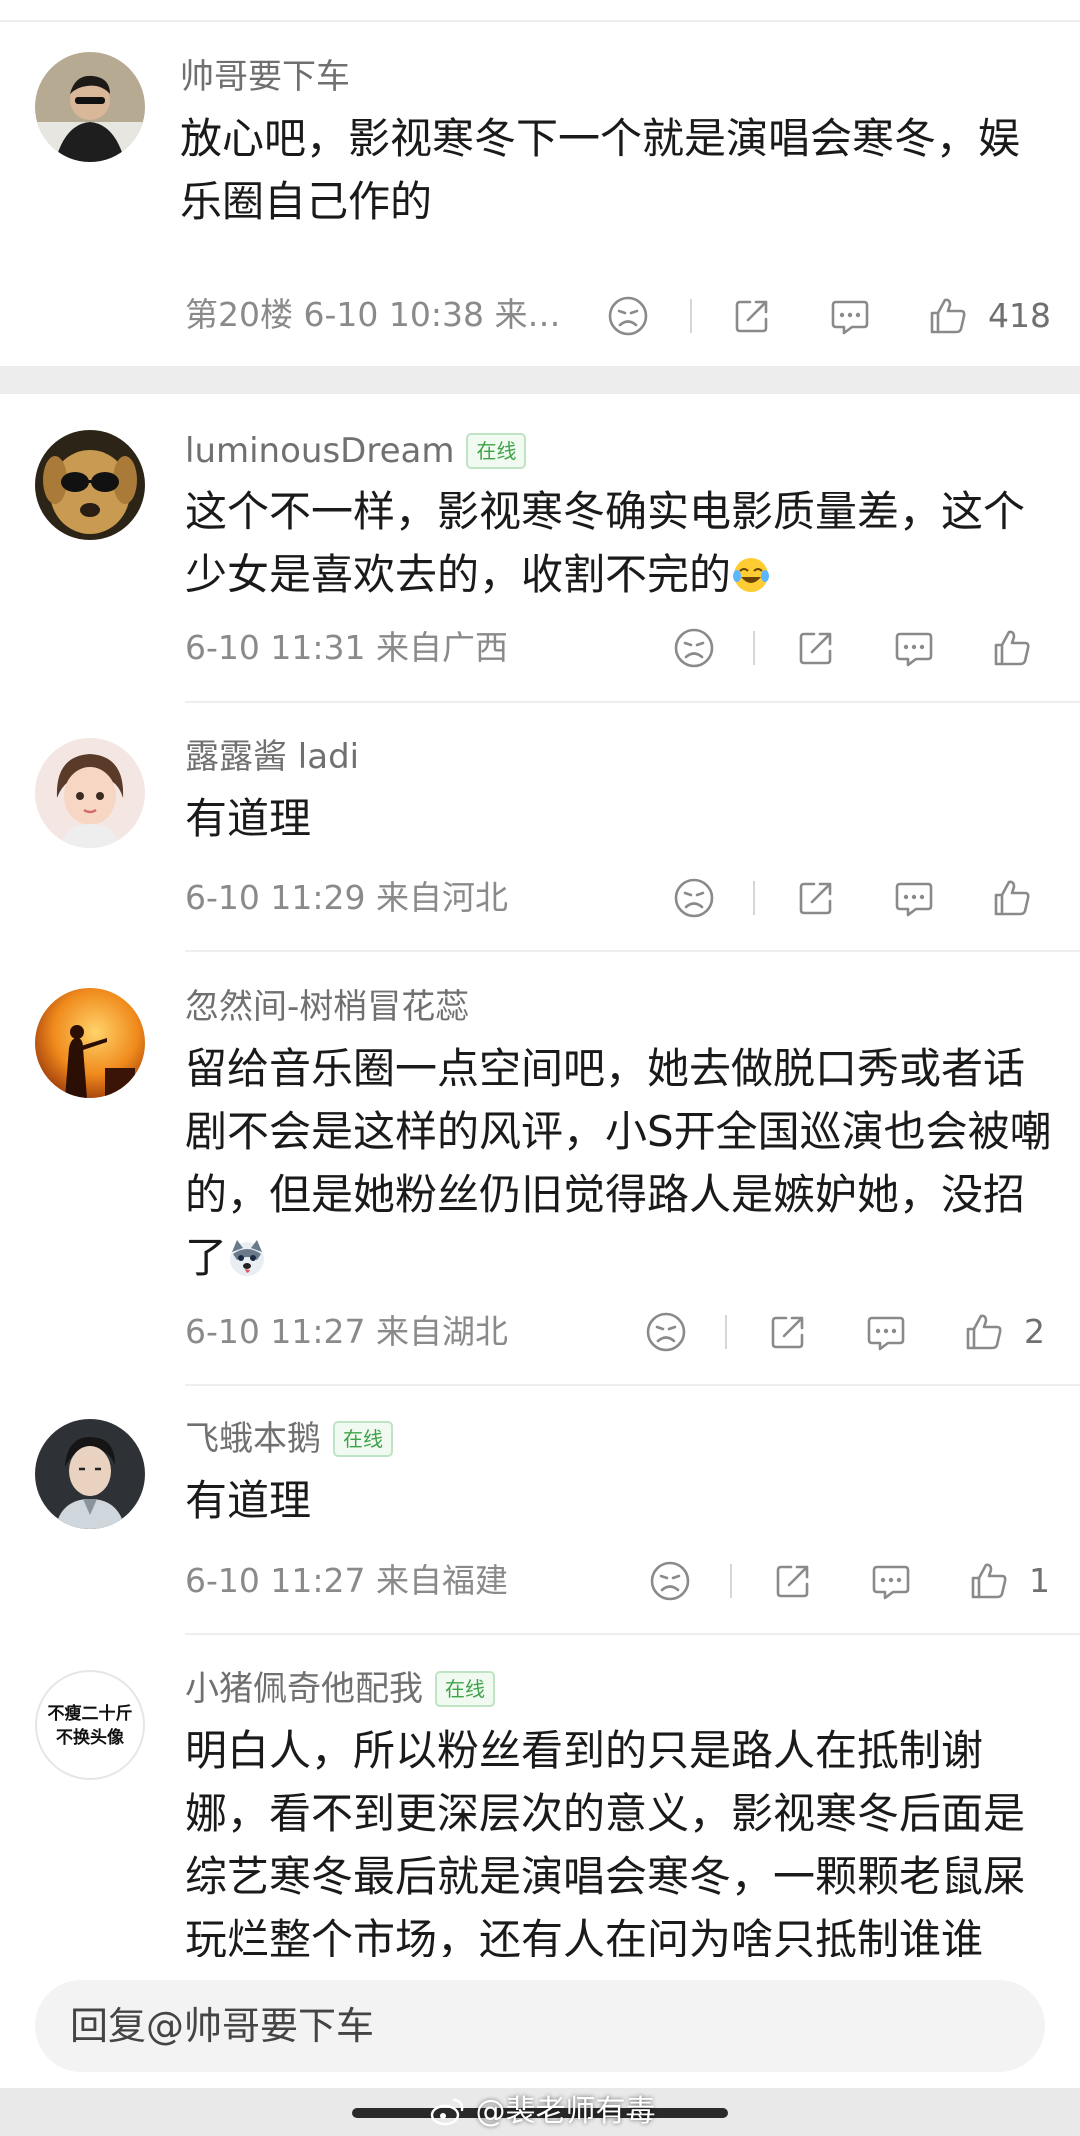  Describe the element at coordinates (346, 897) in the screenshot. I see `comment-meta: 6-10 11:29 来自河北` at that location.